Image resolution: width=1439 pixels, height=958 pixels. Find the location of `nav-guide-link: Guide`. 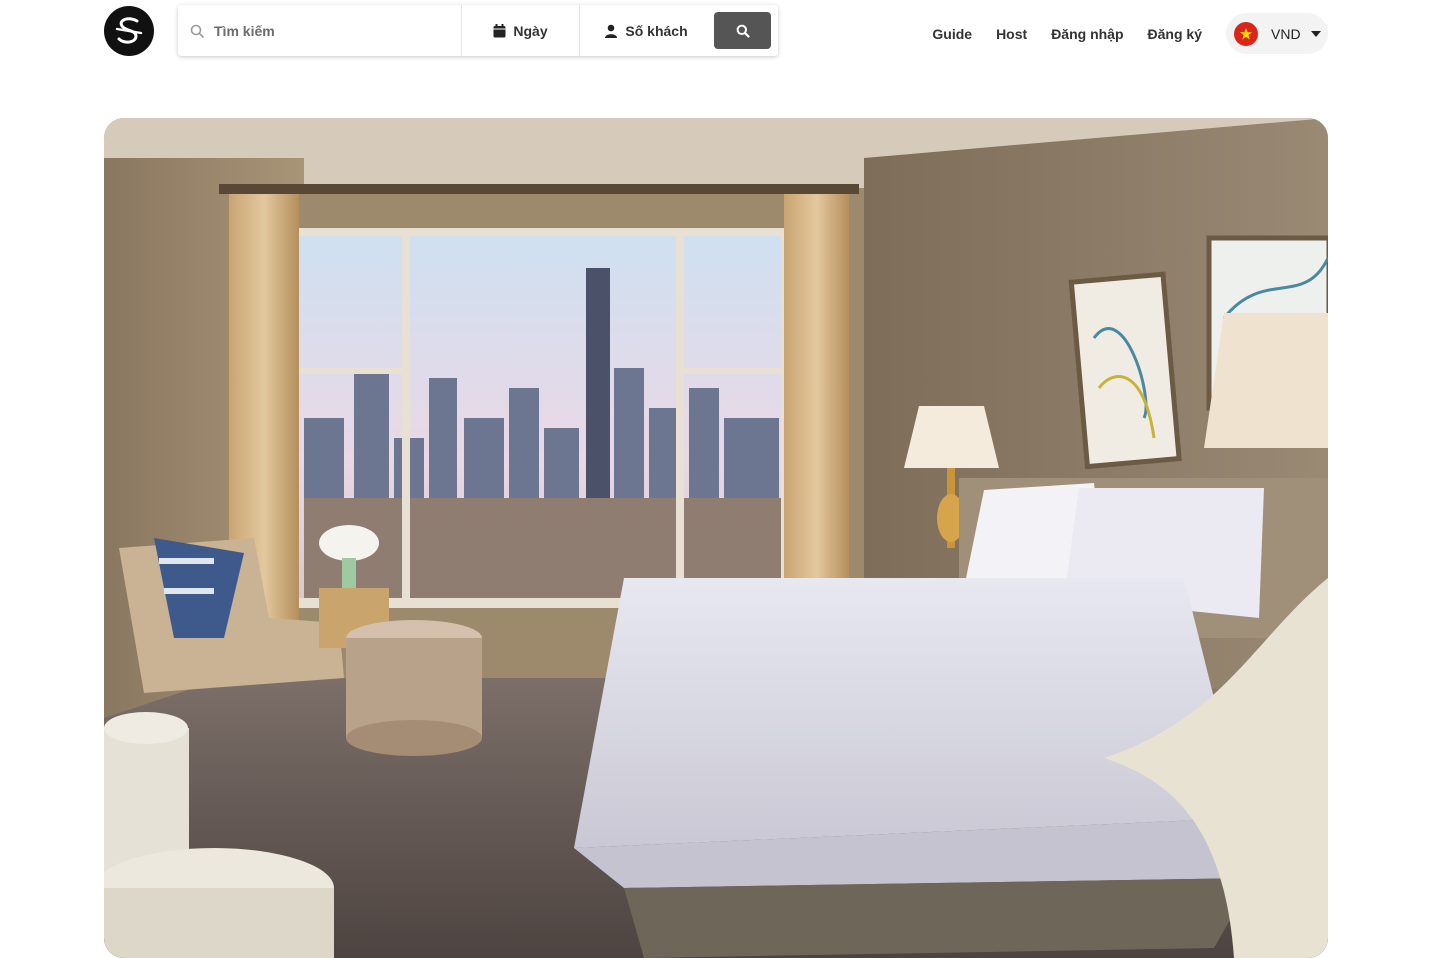

nav-guide-link: Guide is located at coordinates (952, 34).